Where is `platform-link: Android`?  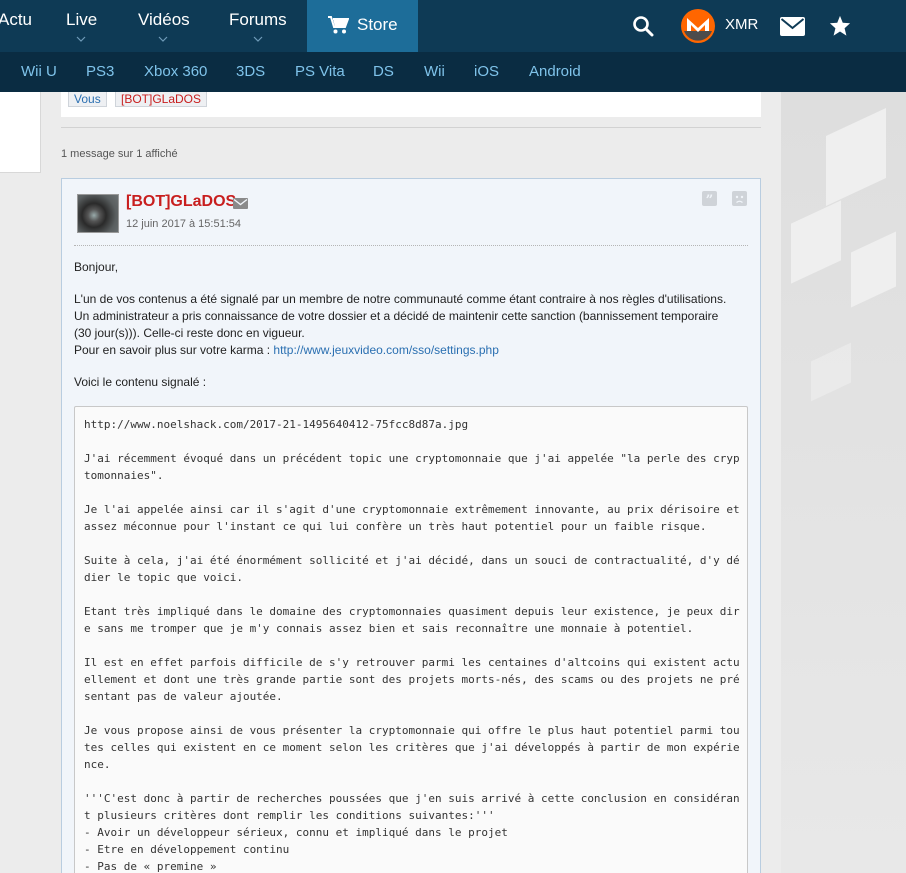
platform-link: Android is located at coordinates (555, 71).